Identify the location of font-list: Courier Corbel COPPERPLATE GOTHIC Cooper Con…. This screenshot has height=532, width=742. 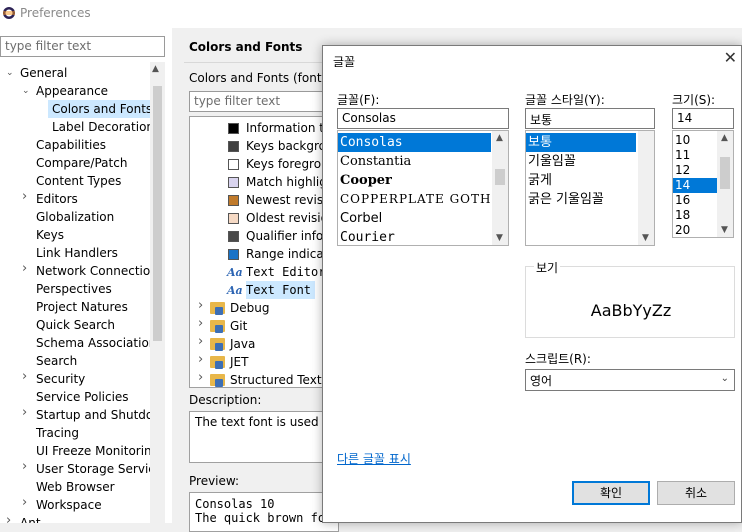
(423, 188).